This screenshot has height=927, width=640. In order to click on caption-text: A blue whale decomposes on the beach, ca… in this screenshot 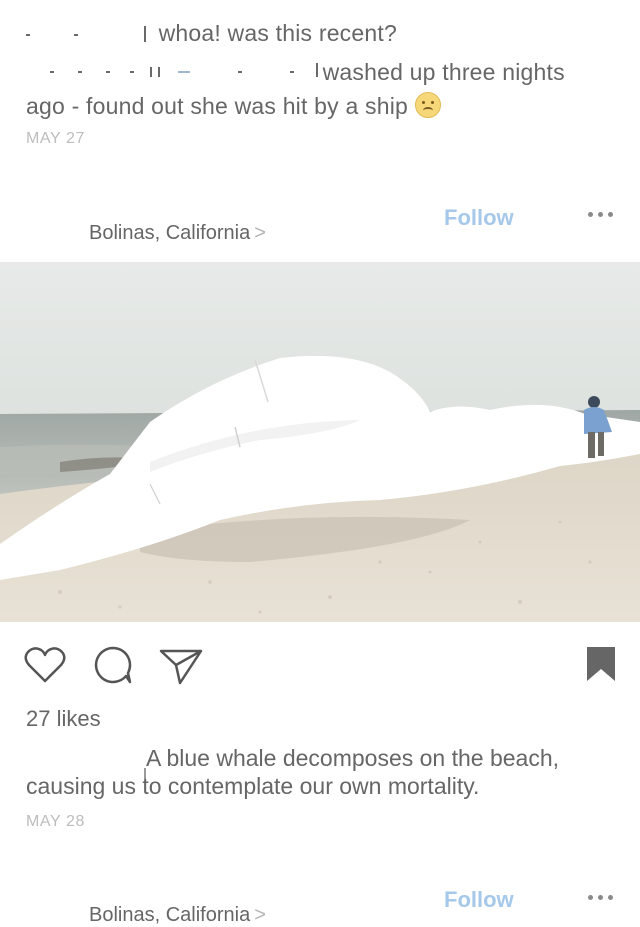, I will do `click(293, 772)`.